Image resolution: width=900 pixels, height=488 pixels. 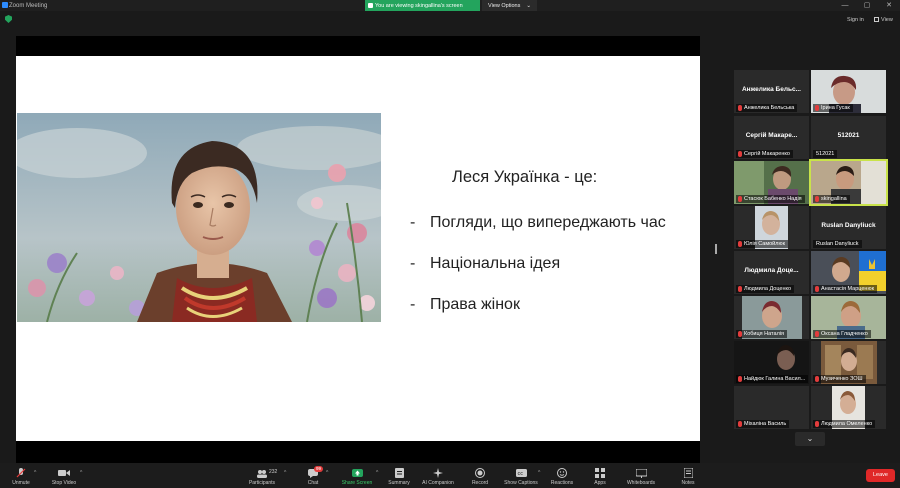 I want to click on video-options-caret: ^, so click(x=81, y=473).